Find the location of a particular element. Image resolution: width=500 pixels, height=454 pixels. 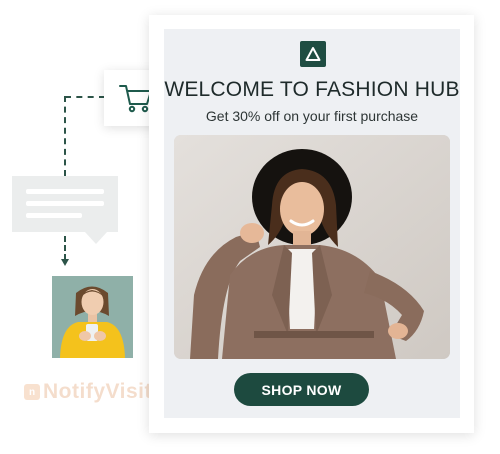

connector-line-upper is located at coordinates (65, 136).